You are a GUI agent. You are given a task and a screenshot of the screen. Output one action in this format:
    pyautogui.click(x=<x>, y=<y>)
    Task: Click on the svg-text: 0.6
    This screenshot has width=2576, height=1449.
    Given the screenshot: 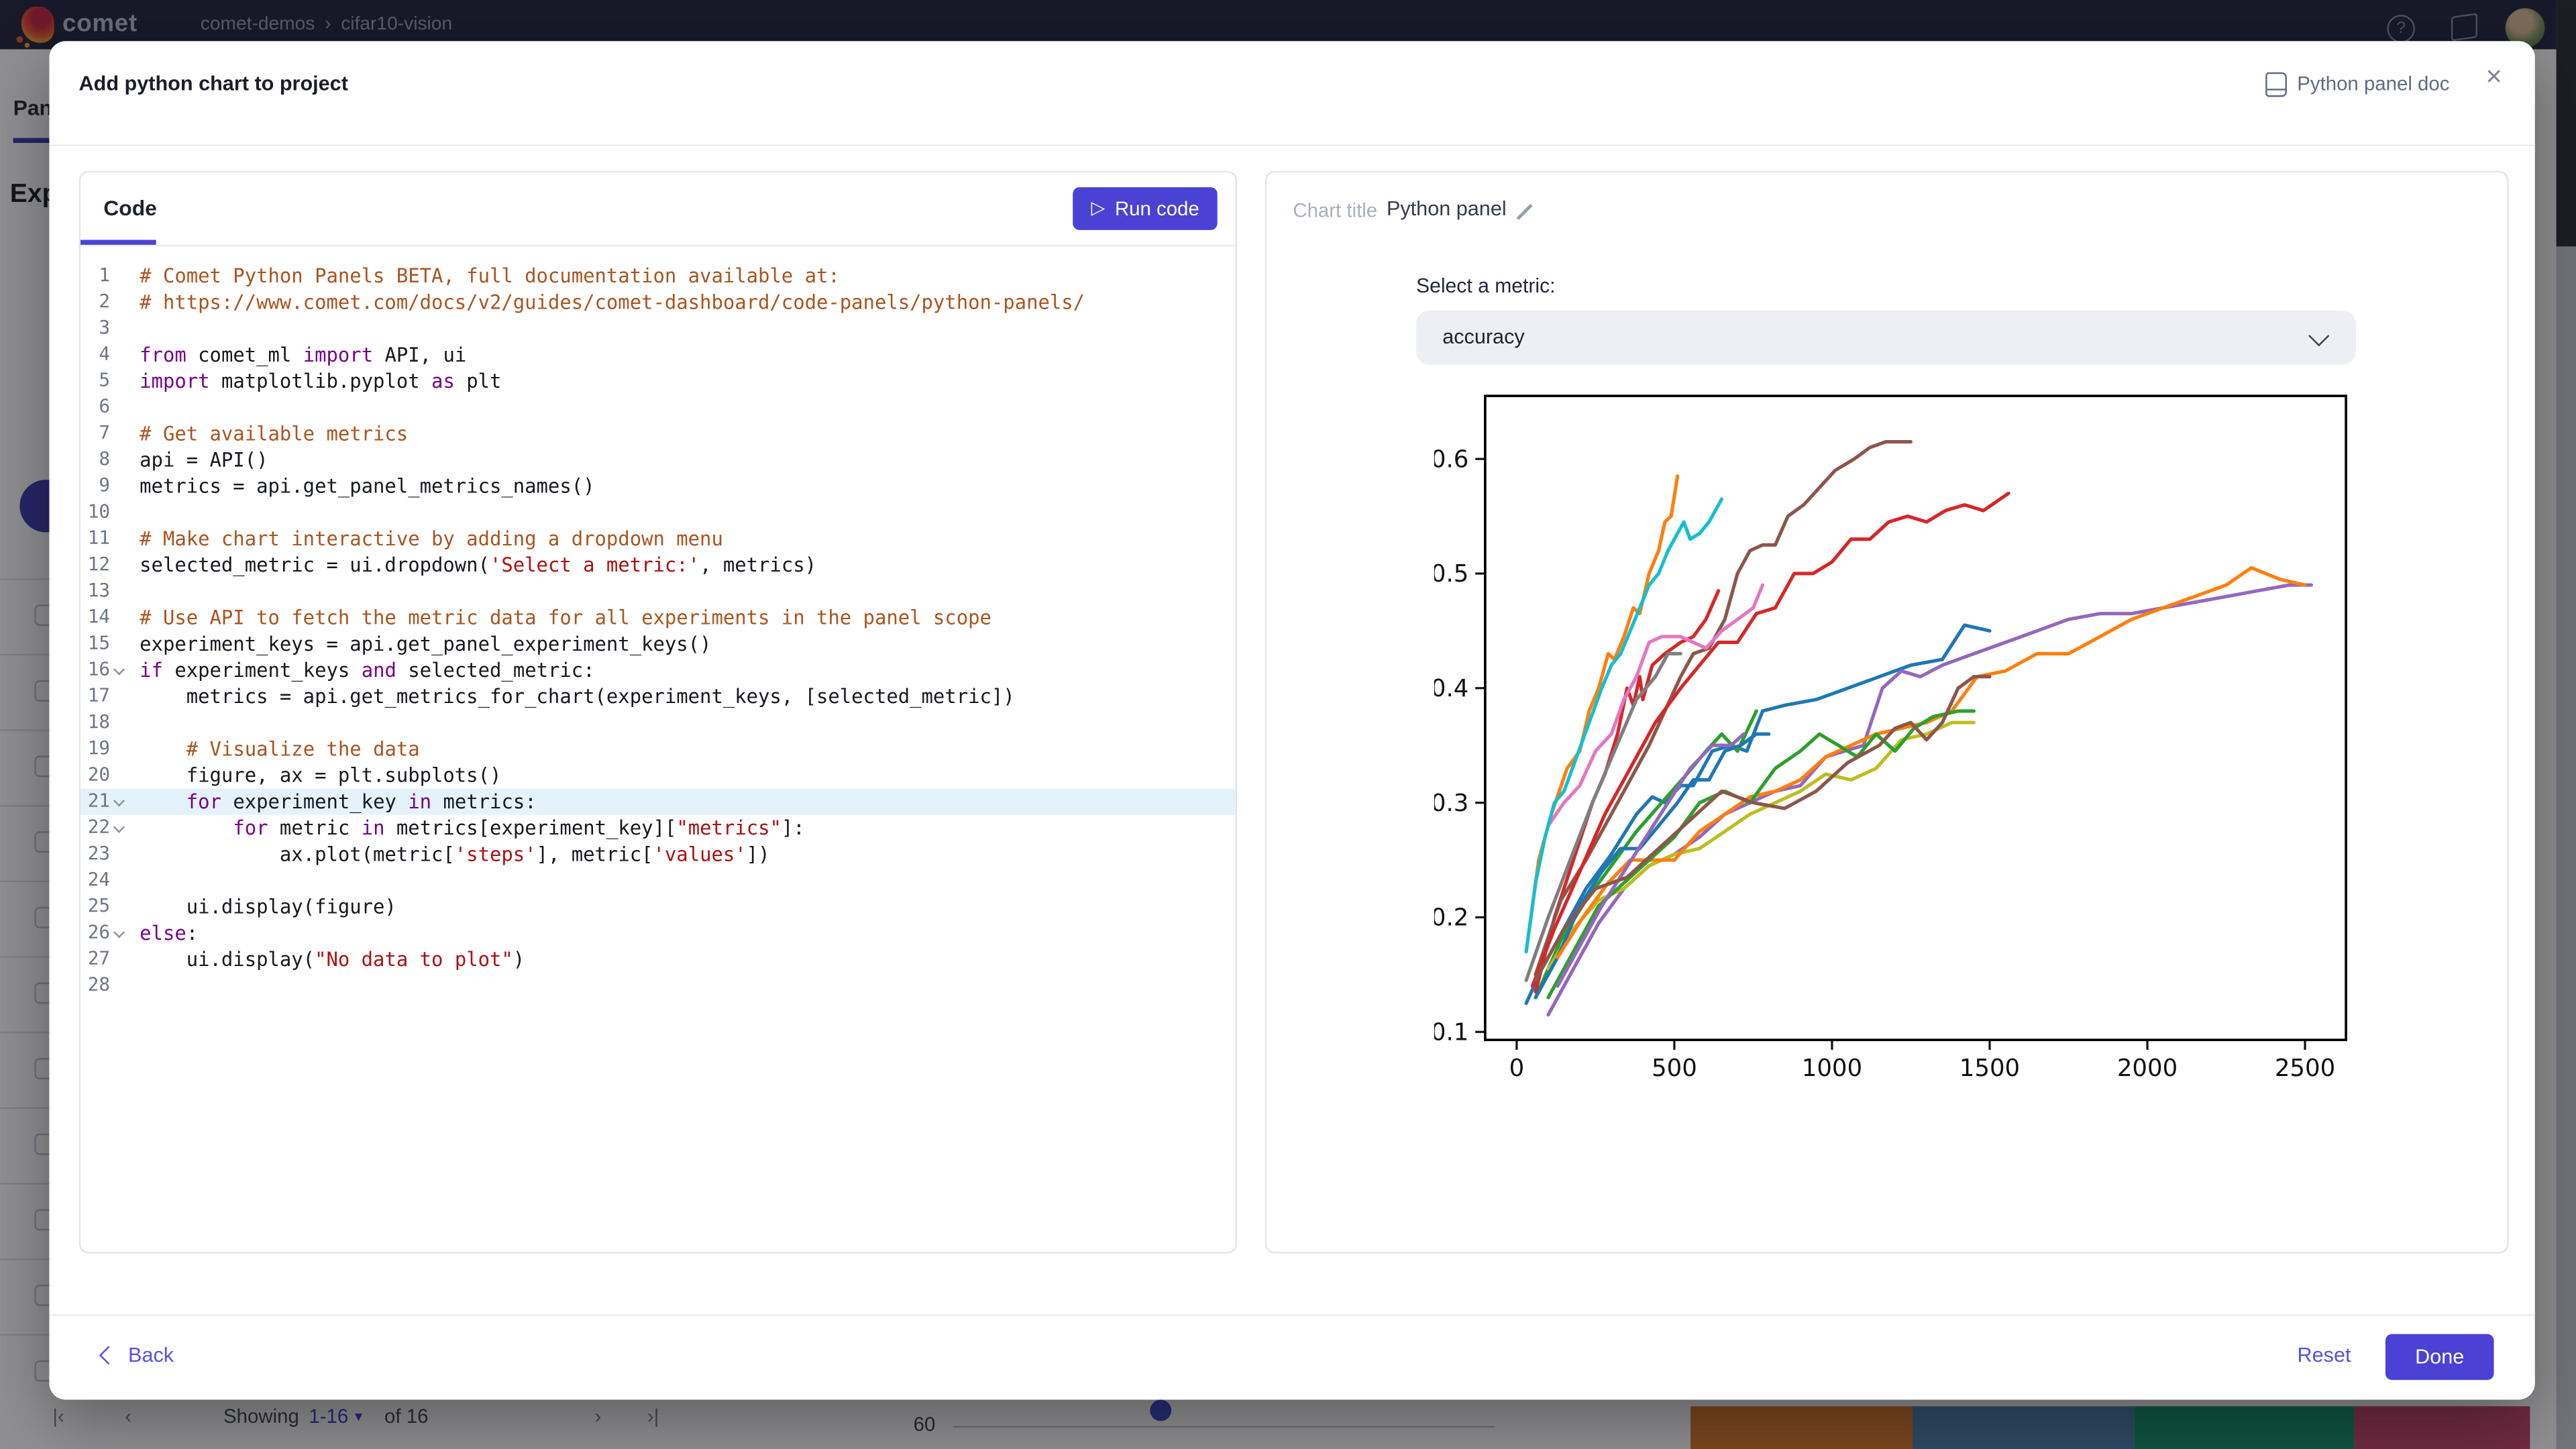 What is the action you would take?
    pyautogui.click(x=1451, y=459)
    